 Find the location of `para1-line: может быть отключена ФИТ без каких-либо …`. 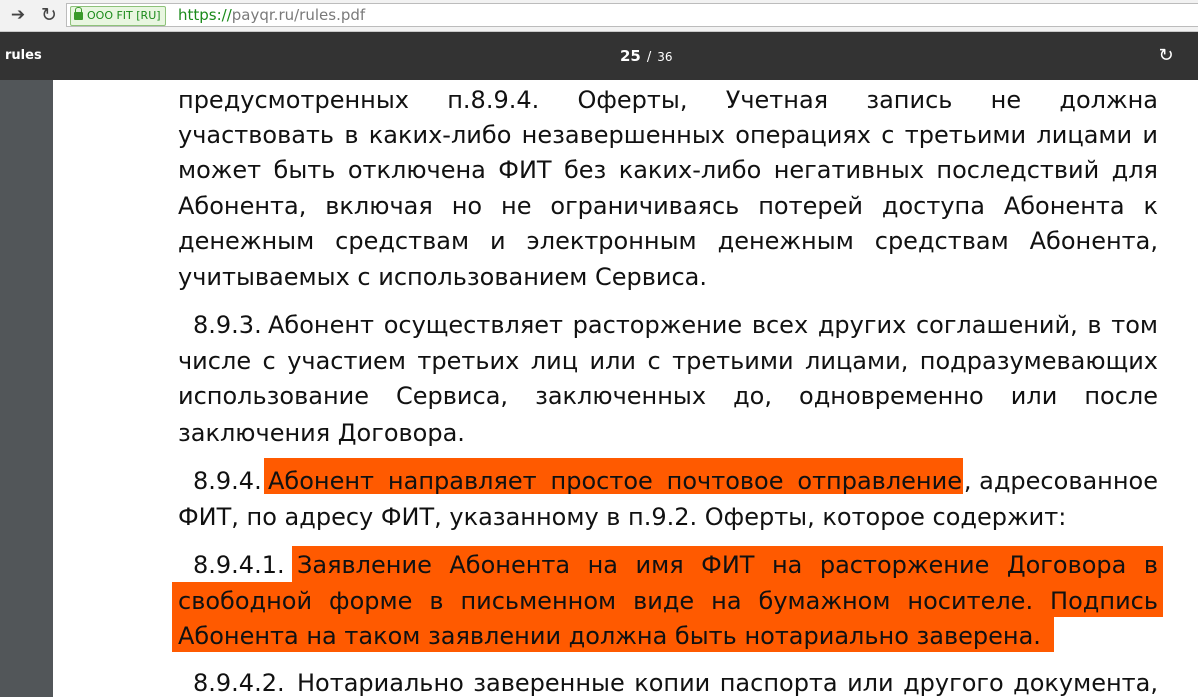

para1-line: может быть отключена ФИТ без каких-либо … is located at coordinates (668, 170).